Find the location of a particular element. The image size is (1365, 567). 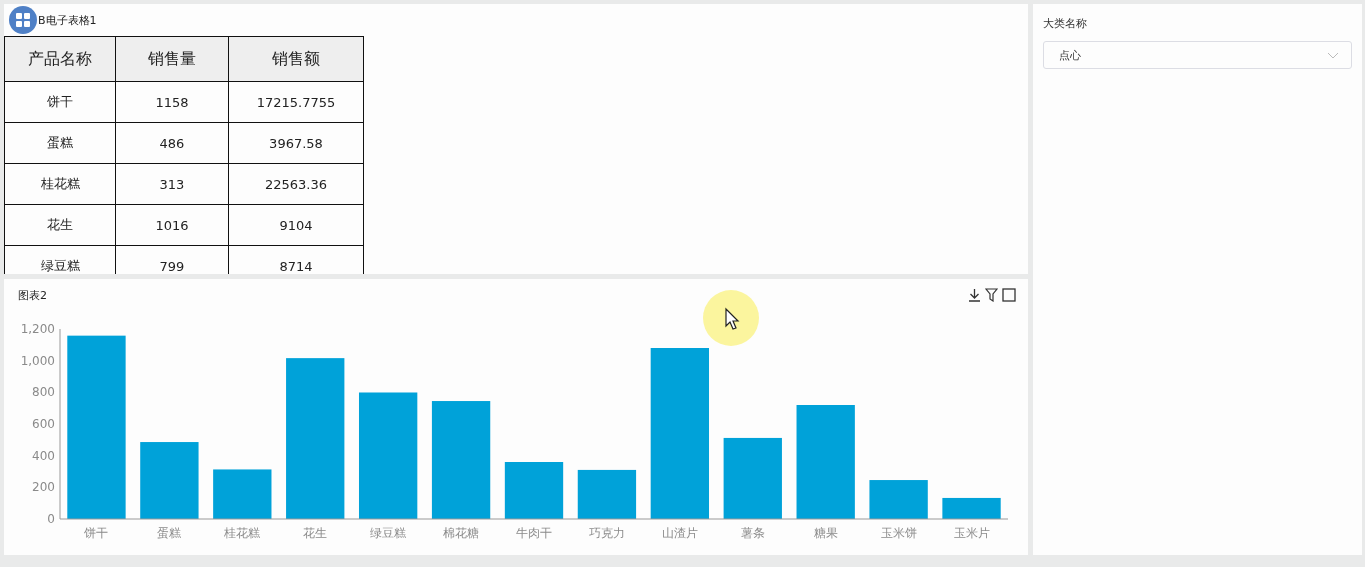

filter-icon is located at coordinates (991, 295).